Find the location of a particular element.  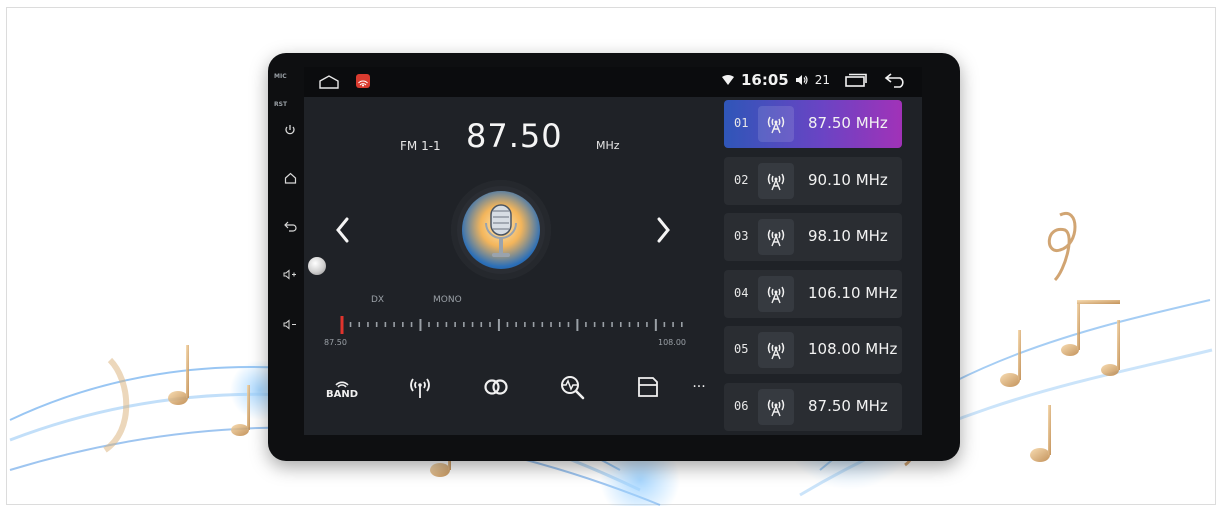

preset-item-04: 04 106.10 MHz is located at coordinates (813, 293).